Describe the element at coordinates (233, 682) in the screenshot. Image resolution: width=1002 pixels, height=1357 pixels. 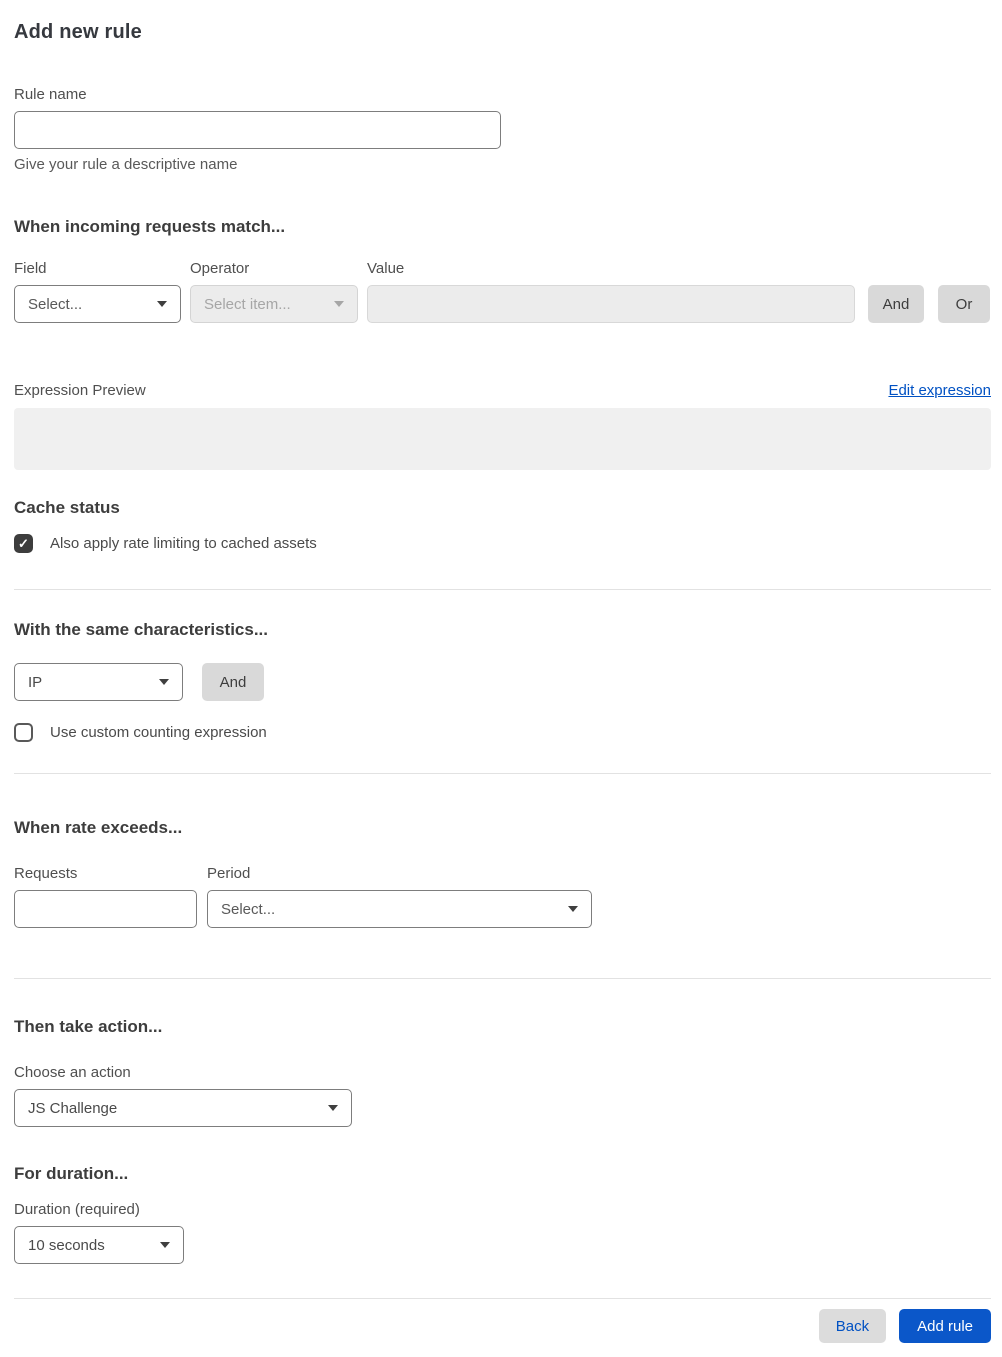
I see `characteristics-and-button: And` at that location.